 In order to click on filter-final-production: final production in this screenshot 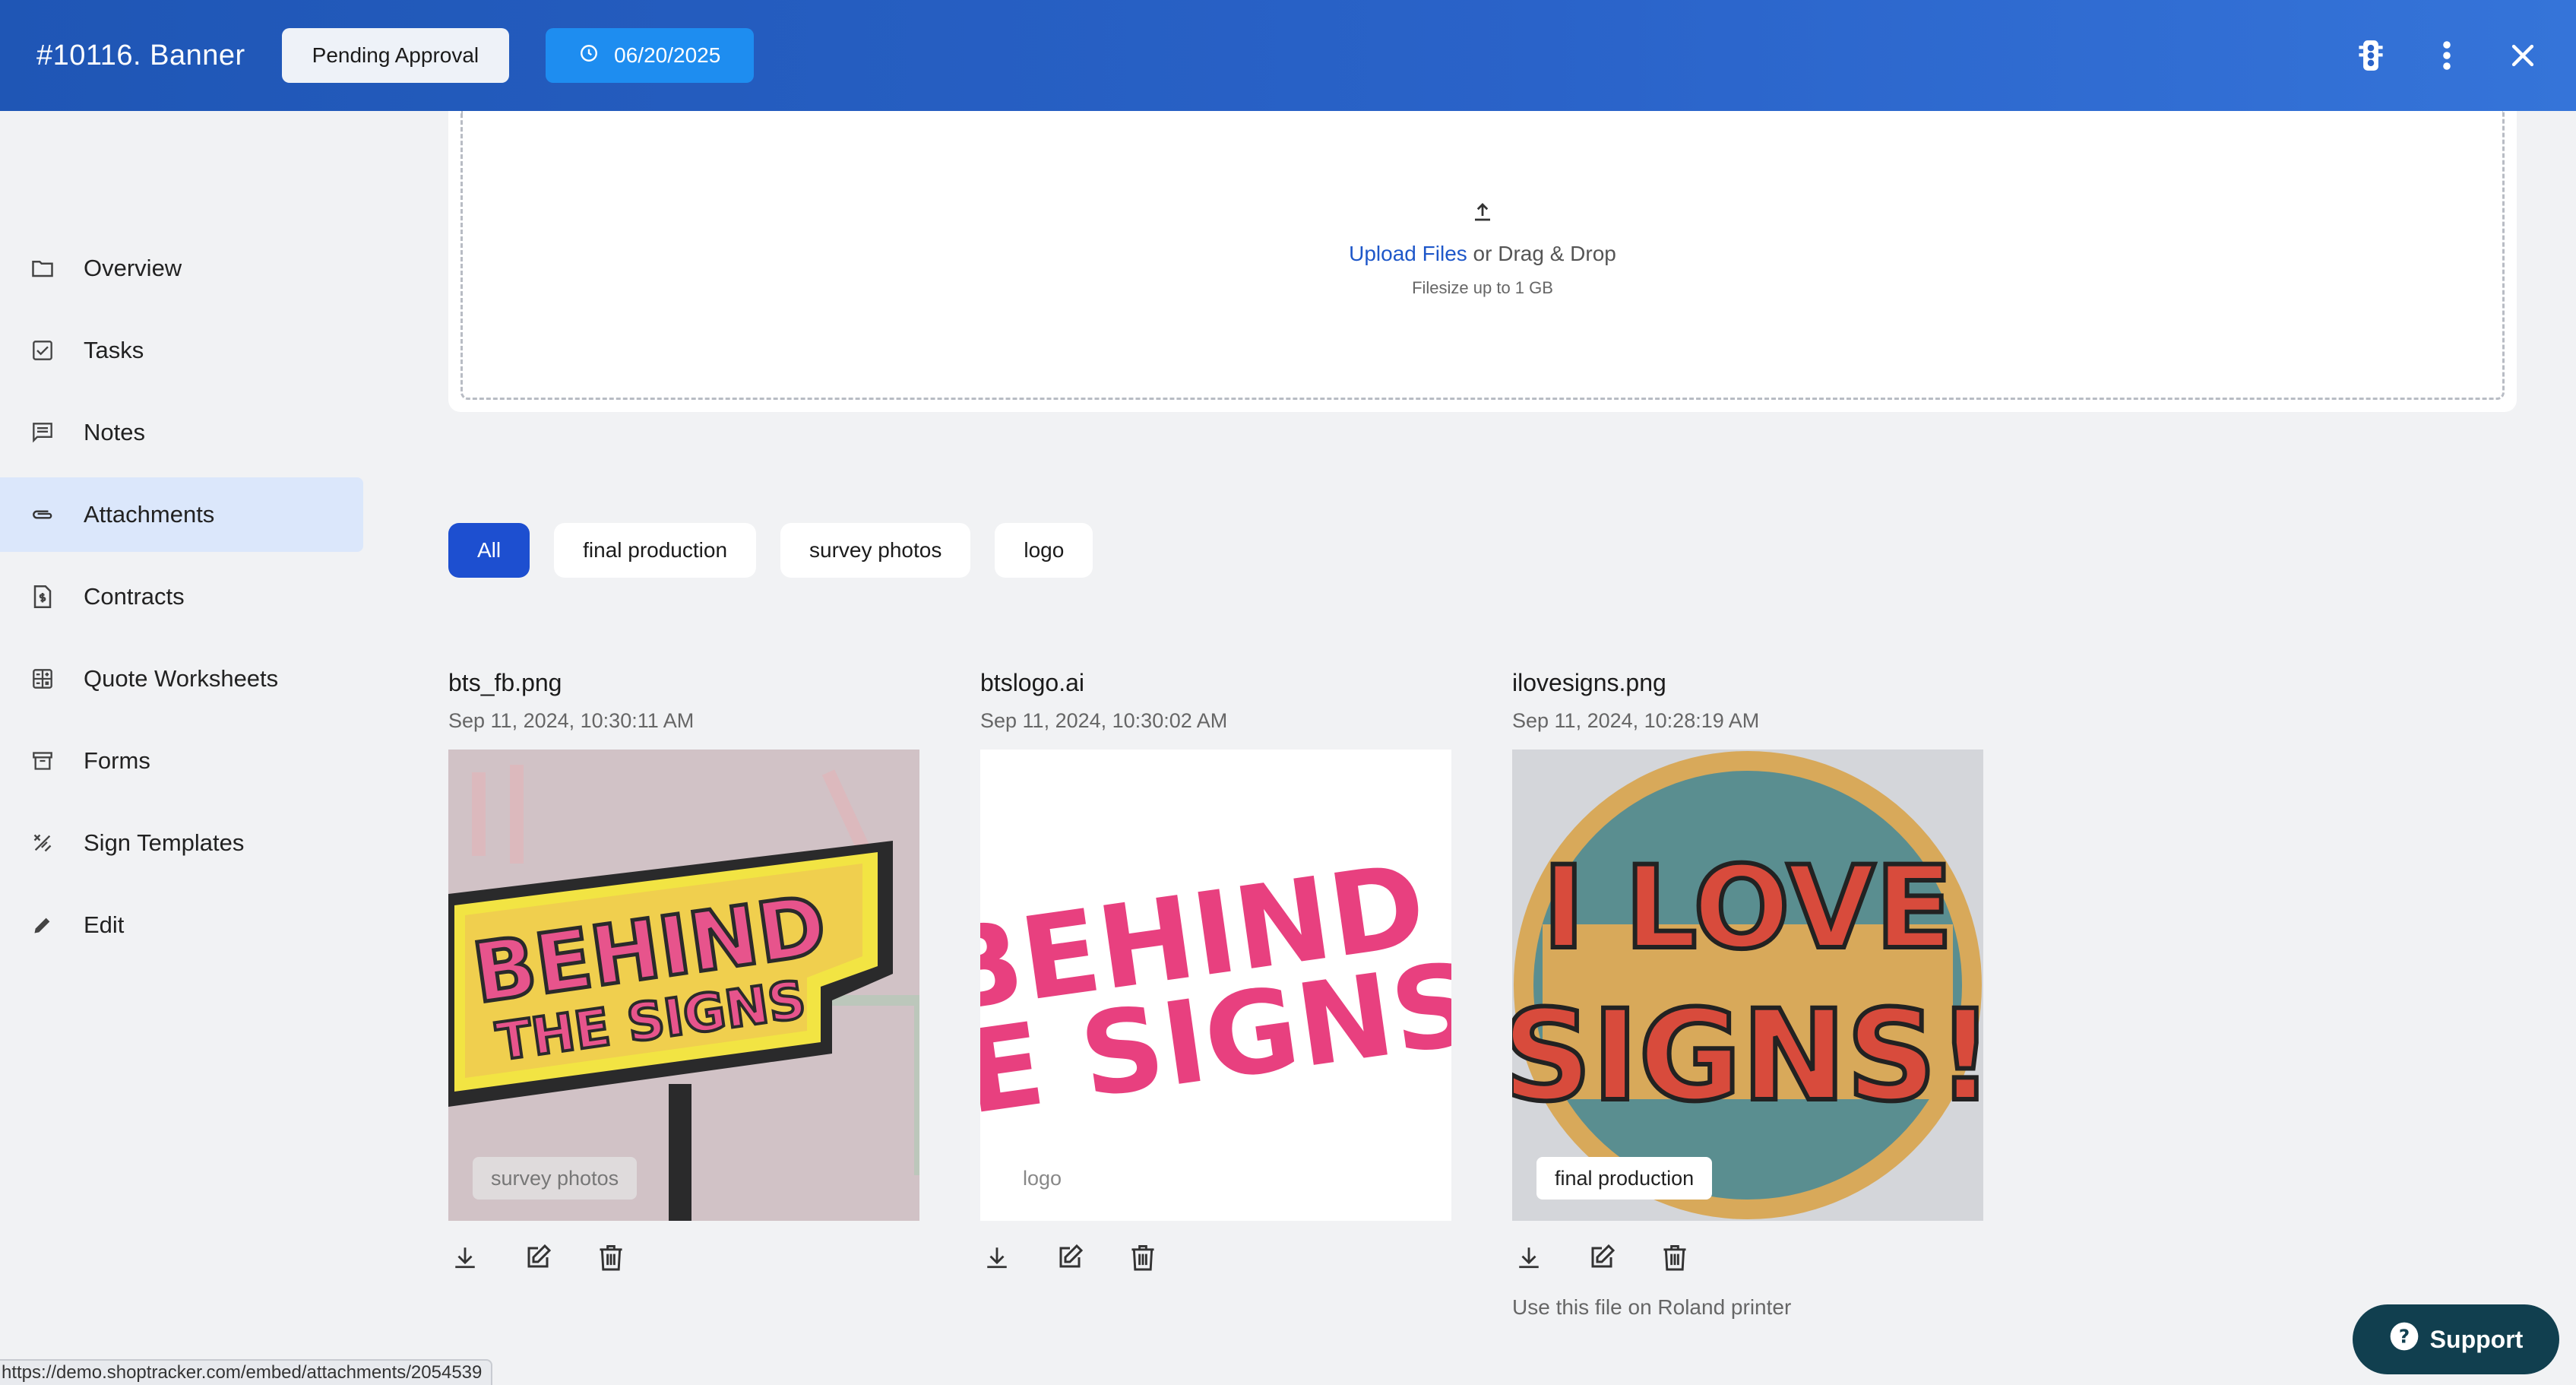, I will do `click(655, 550)`.